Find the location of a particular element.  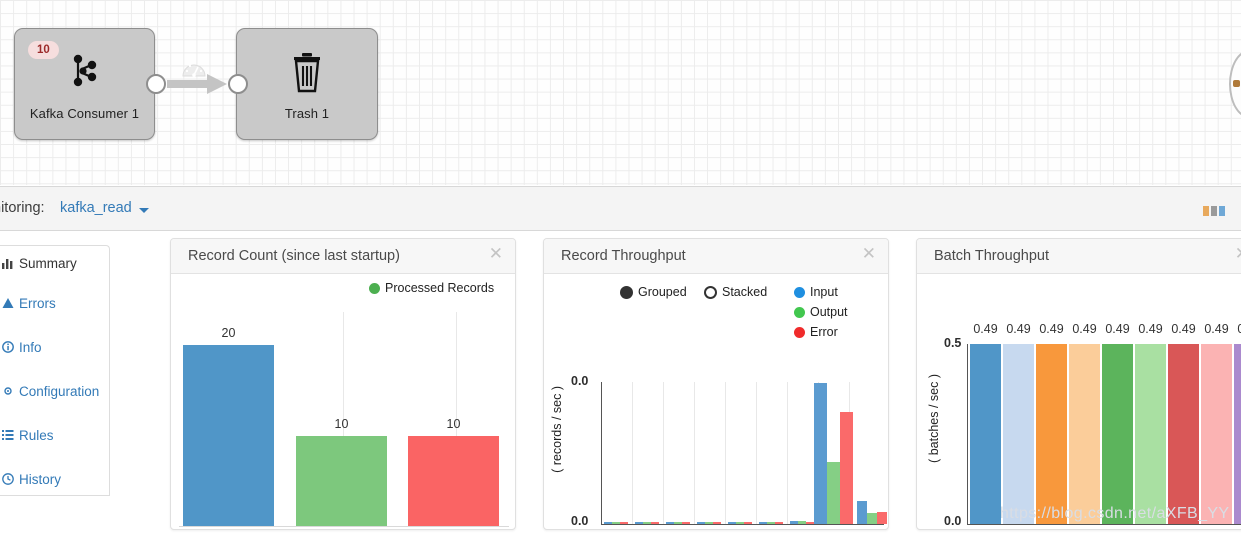

x-tick-label: 1d is located at coordinates (829, 528).